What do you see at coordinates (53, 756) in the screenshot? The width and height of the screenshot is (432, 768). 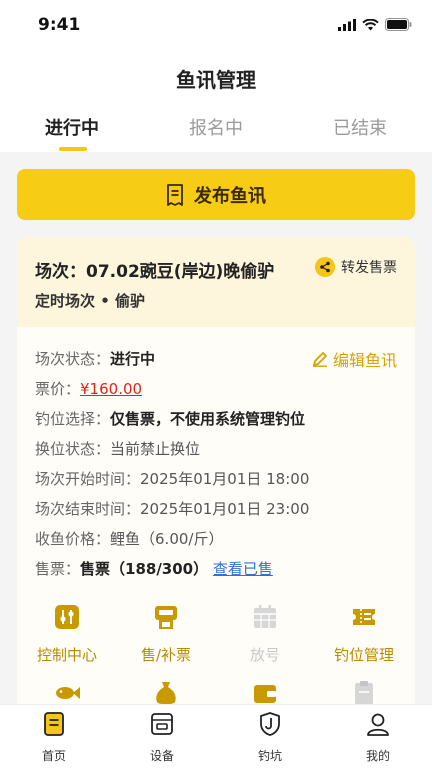 I see `tabbar-home-label: 首页` at bounding box center [53, 756].